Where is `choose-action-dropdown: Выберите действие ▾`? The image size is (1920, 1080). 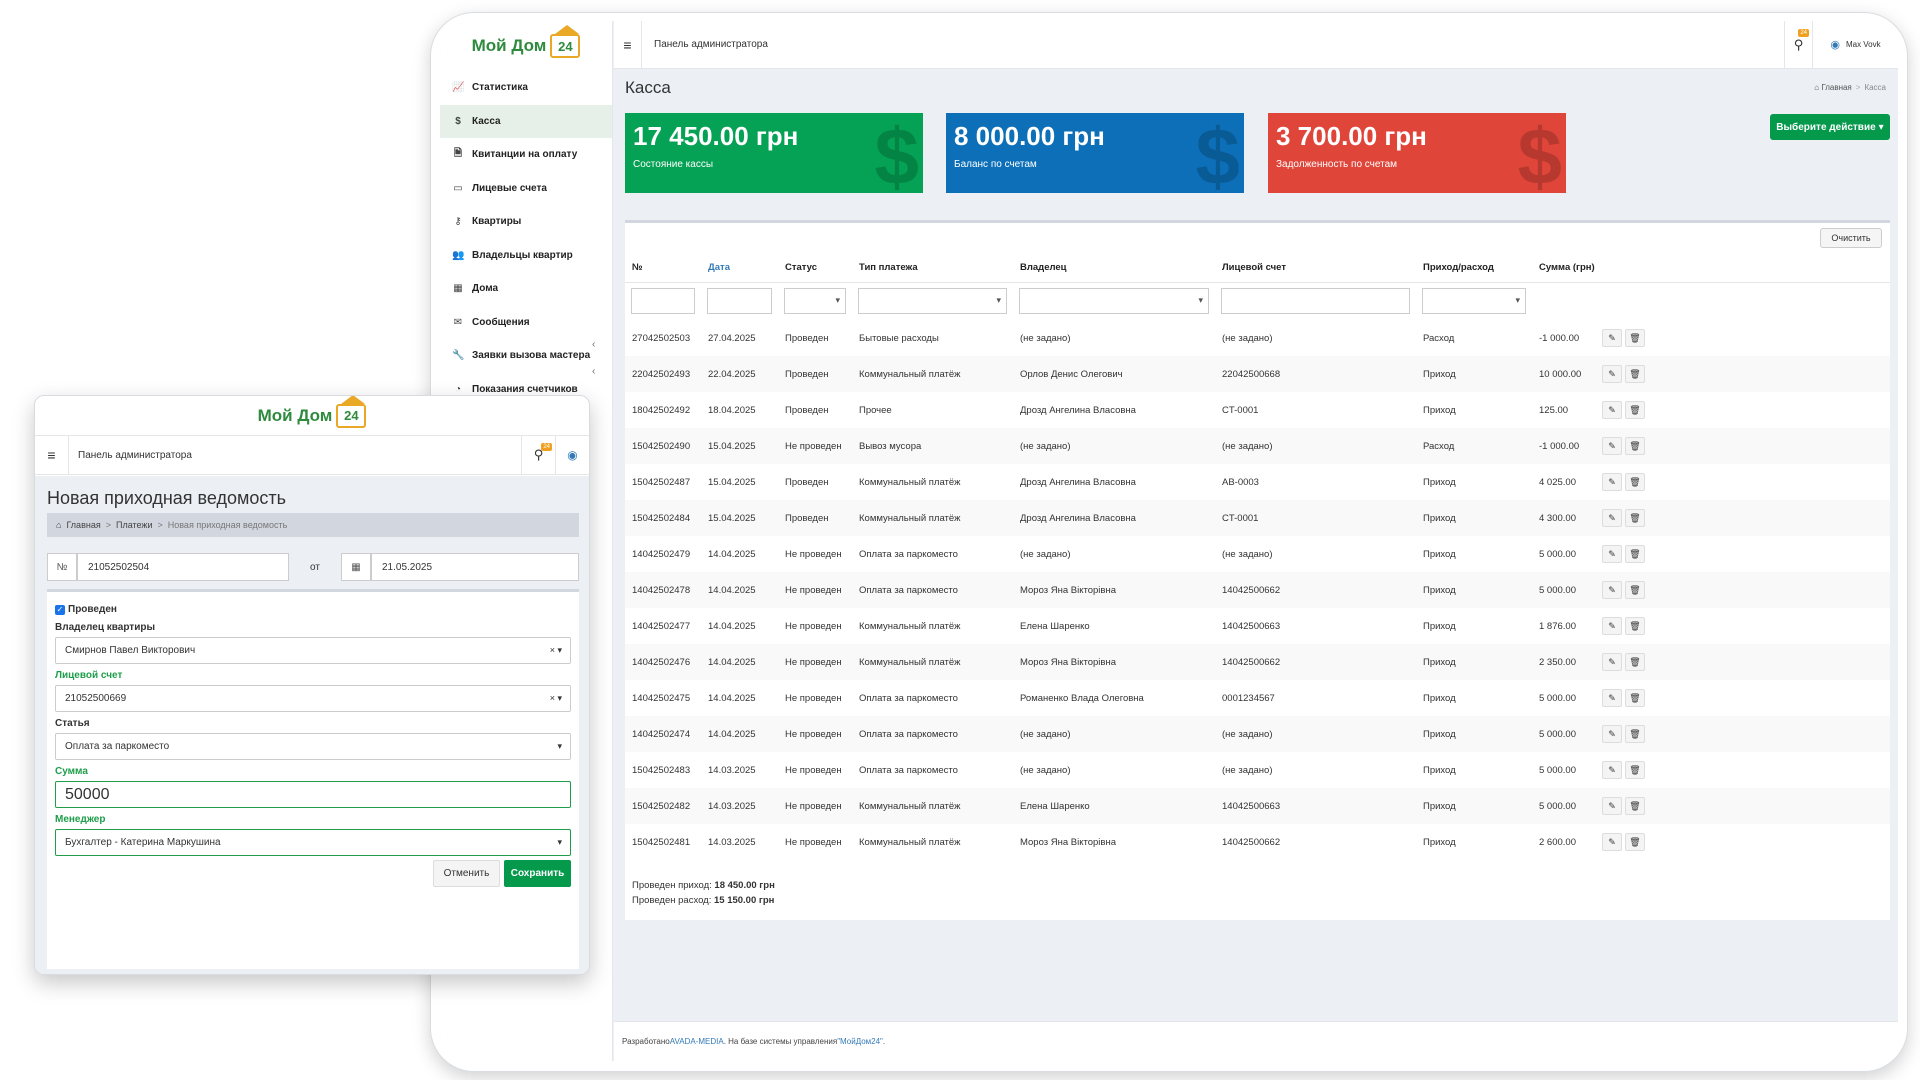
choose-action-dropdown: Выберите действие ▾ is located at coordinates (1830, 127).